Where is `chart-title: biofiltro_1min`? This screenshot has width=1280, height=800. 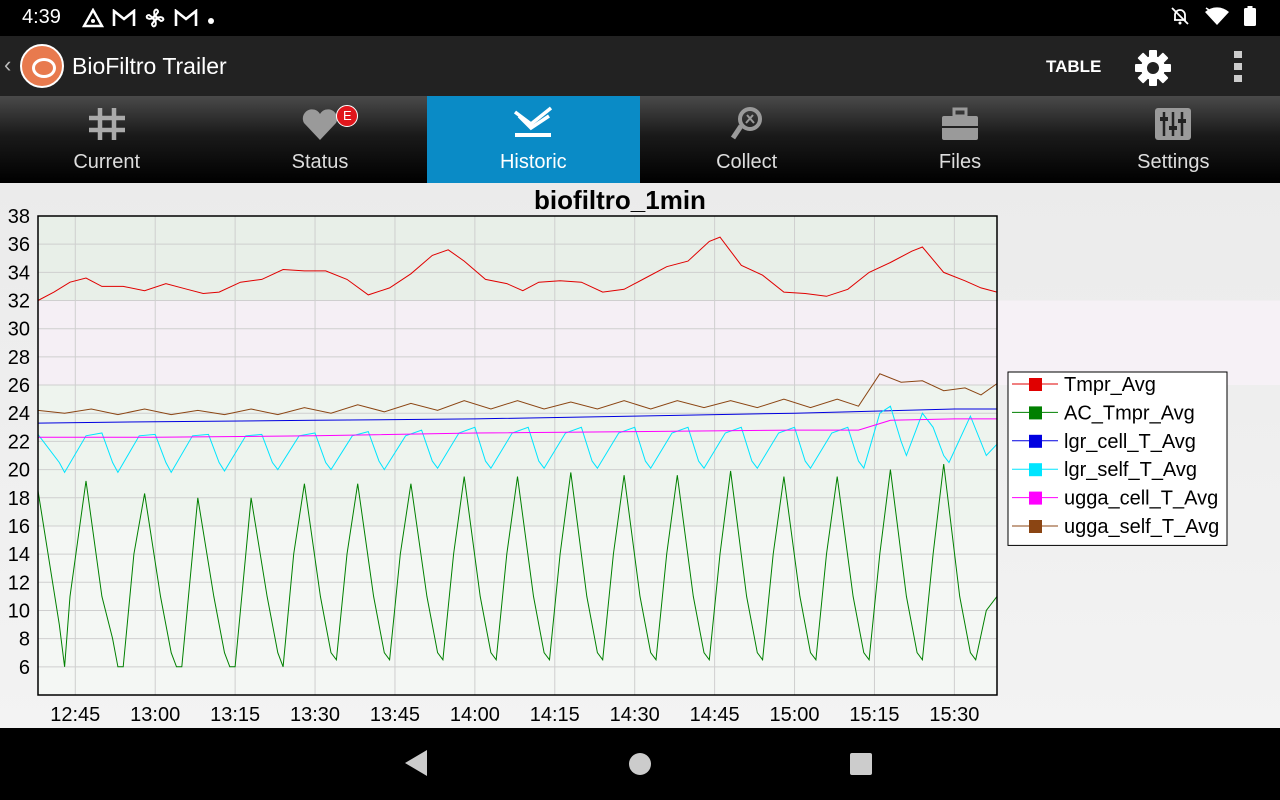
chart-title: biofiltro_1min is located at coordinates (620, 200).